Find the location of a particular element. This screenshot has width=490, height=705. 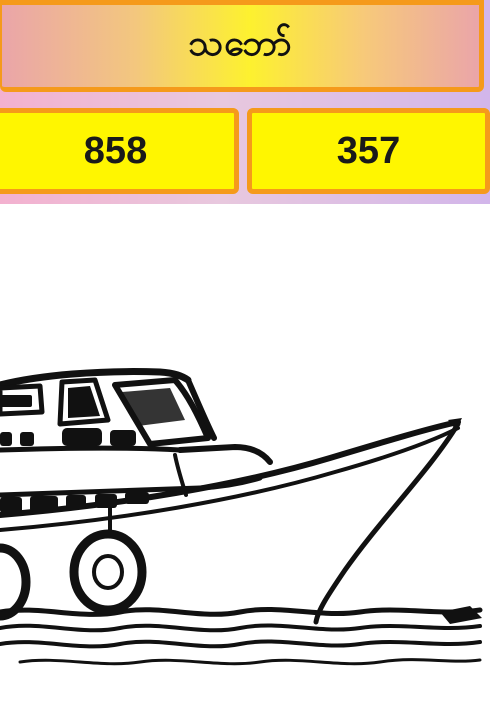

page-title: သဘော် is located at coordinates (240, 43).